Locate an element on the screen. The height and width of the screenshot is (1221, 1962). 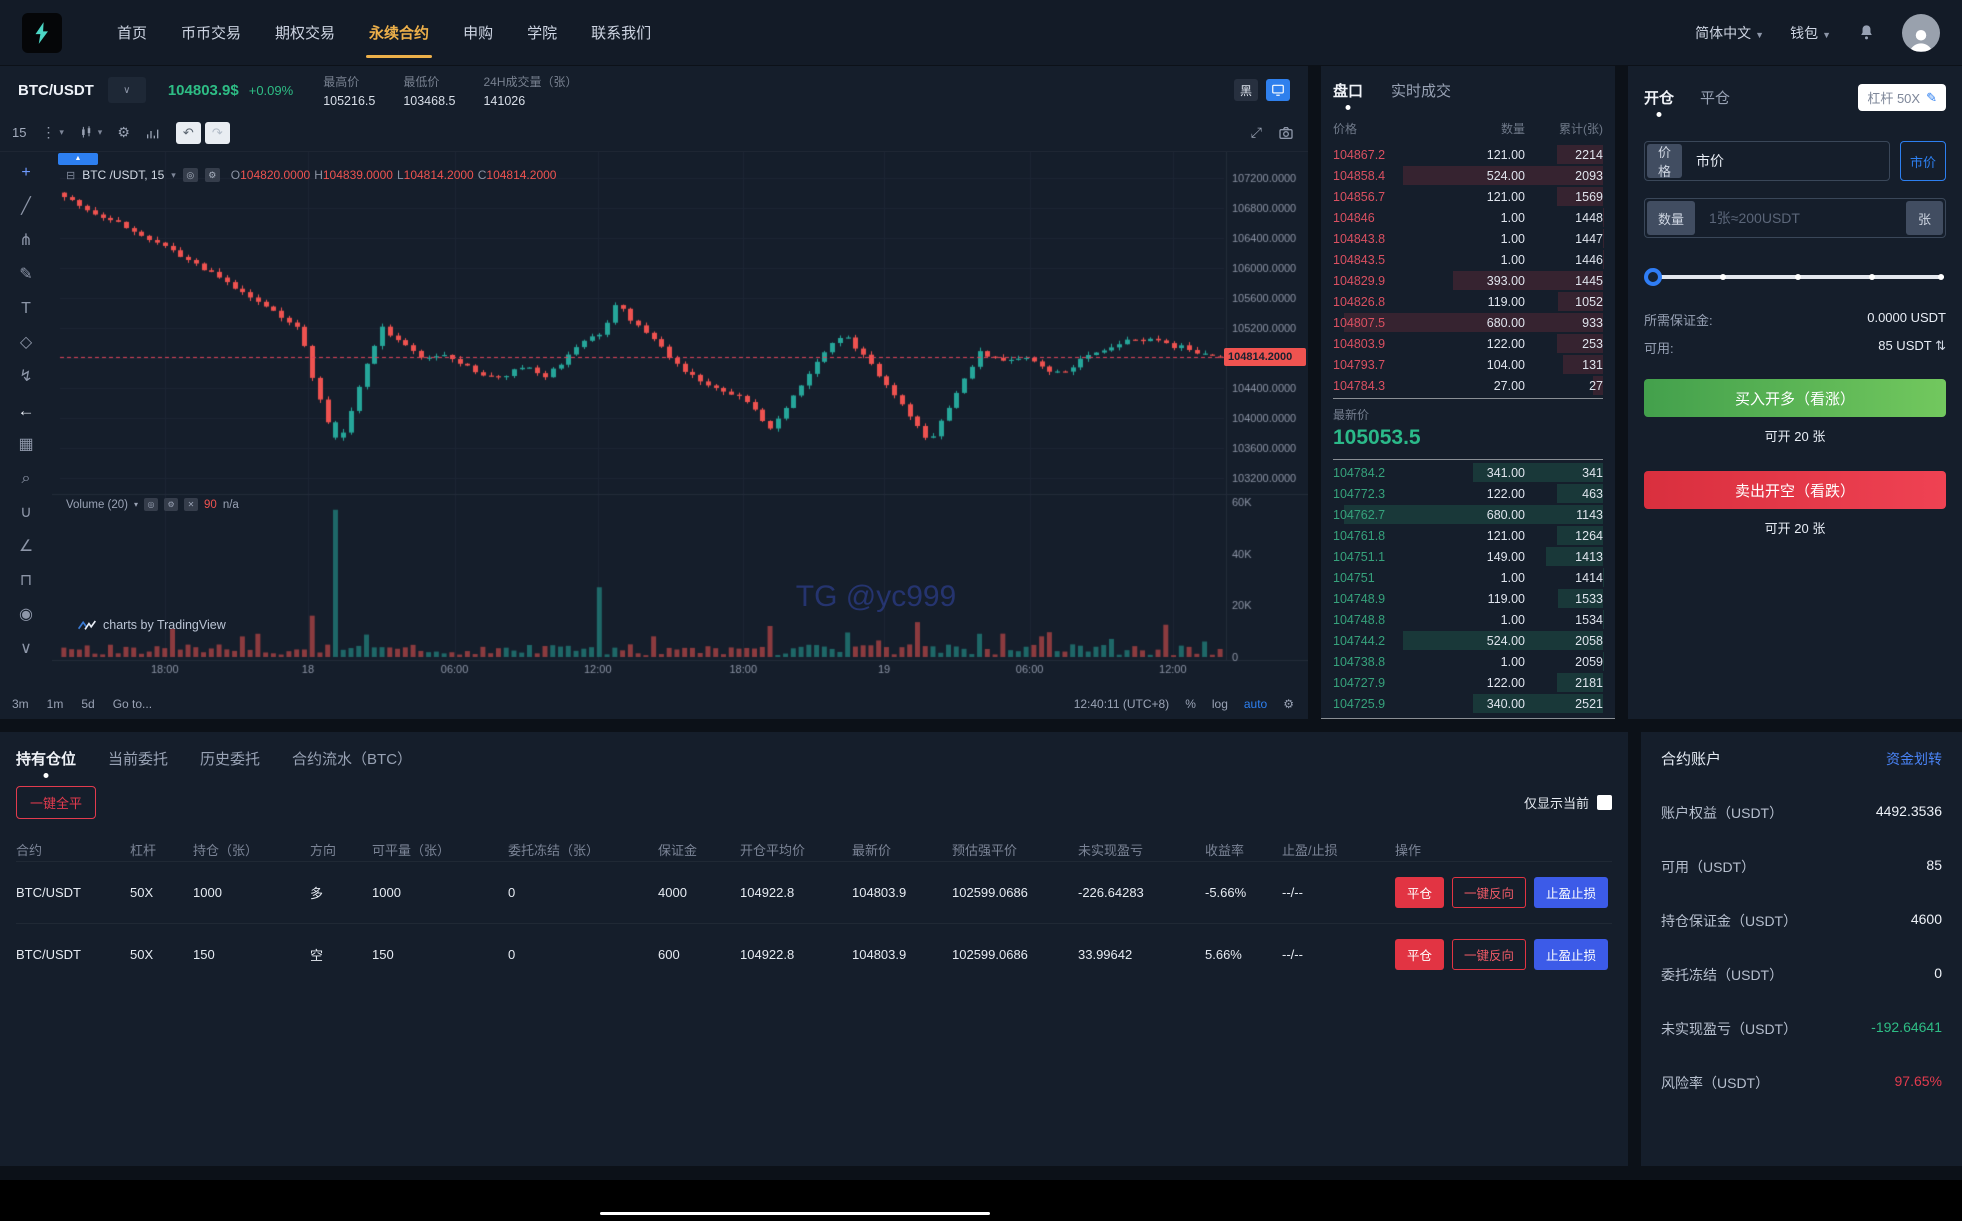
range-button-3m: 3m is located at coordinates (20, 704).